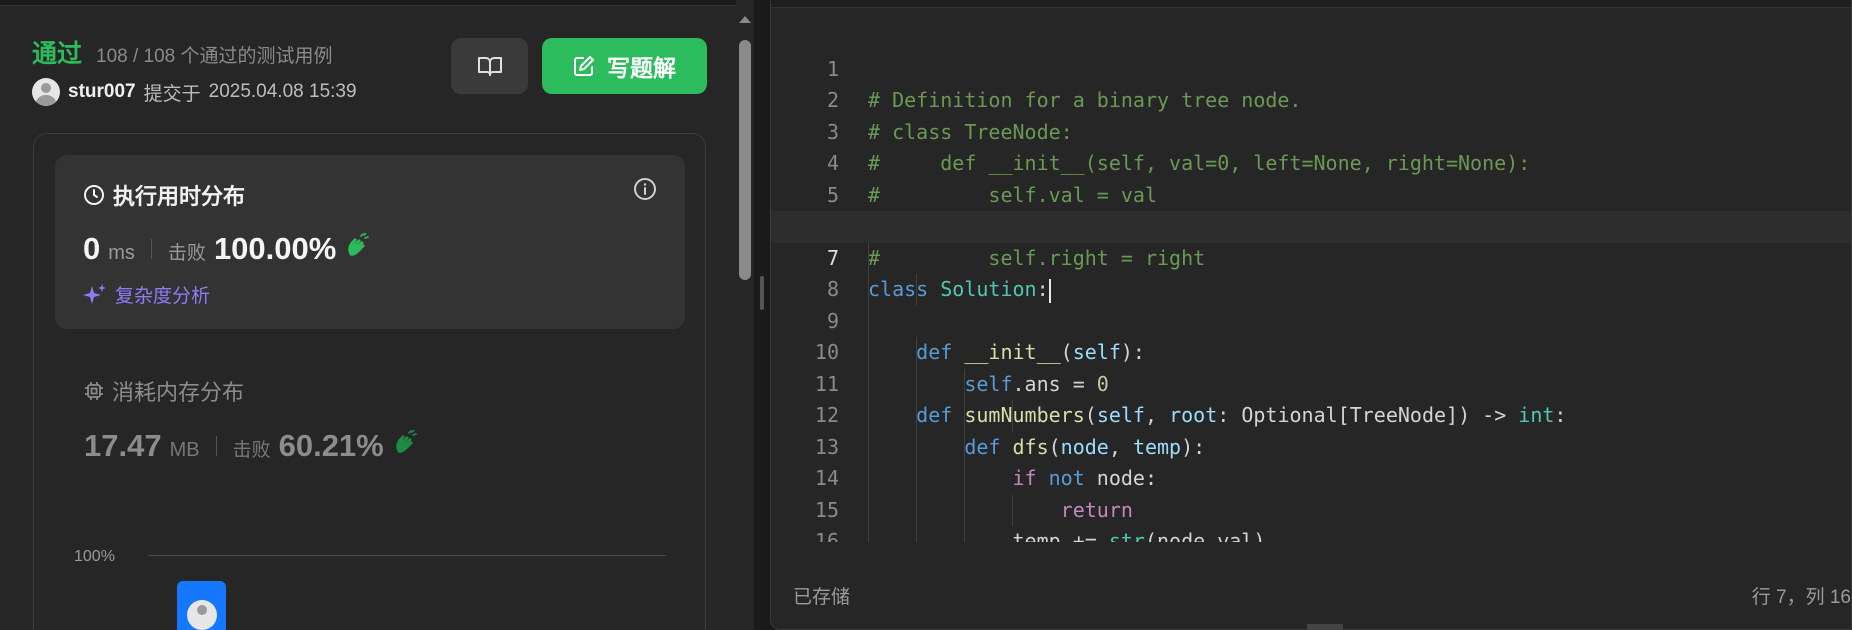 This screenshot has height=630, width=1852. Describe the element at coordinates (407, 555) in the screenshot. I see `chart-gridline` at that location.